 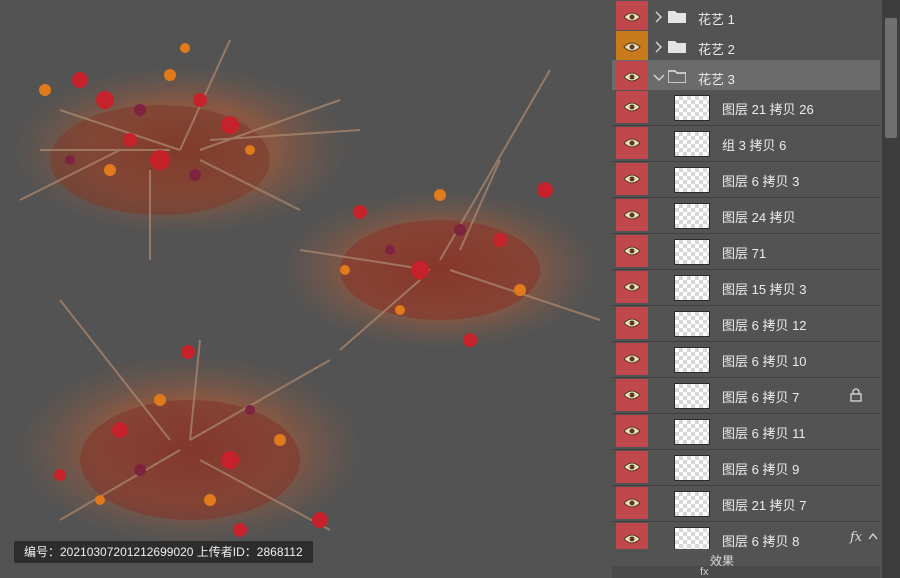 I want to click on layer-label: 图层 6 拷贝 12, so click(x=764, y=325).